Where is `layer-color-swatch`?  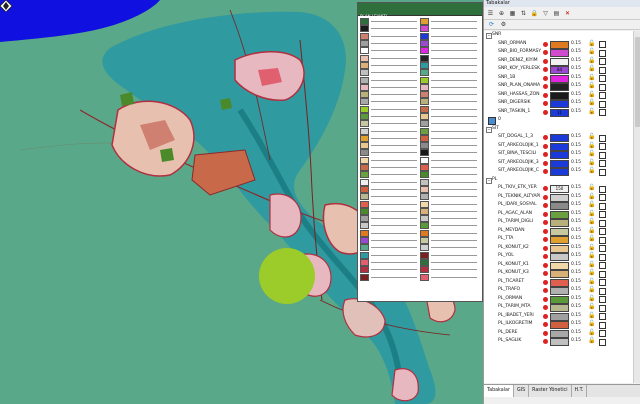
layer-color-swatch is located at coordinates (559, 342).